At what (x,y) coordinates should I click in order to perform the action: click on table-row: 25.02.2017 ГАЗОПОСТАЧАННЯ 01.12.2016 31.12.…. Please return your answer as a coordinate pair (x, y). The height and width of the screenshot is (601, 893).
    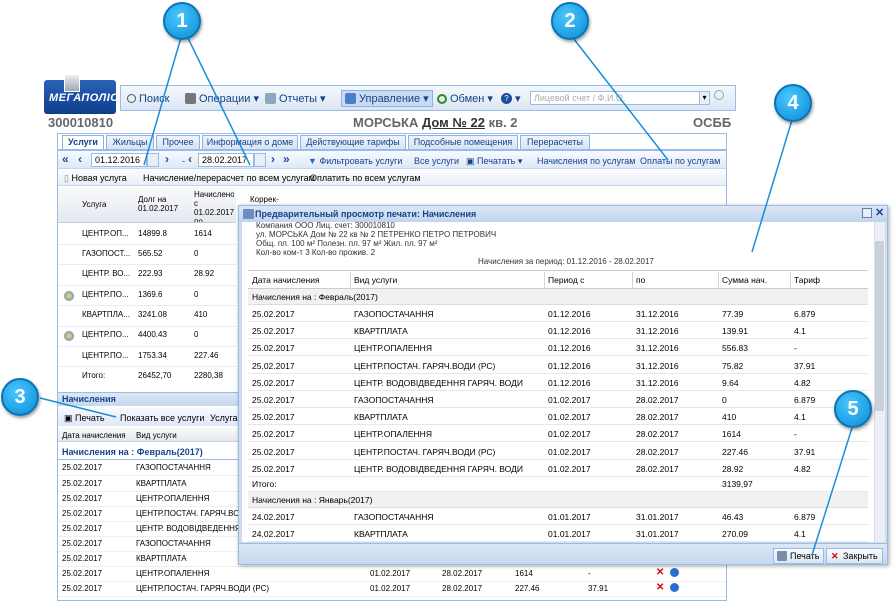
    Looking at the image, I should click on (558, 313).